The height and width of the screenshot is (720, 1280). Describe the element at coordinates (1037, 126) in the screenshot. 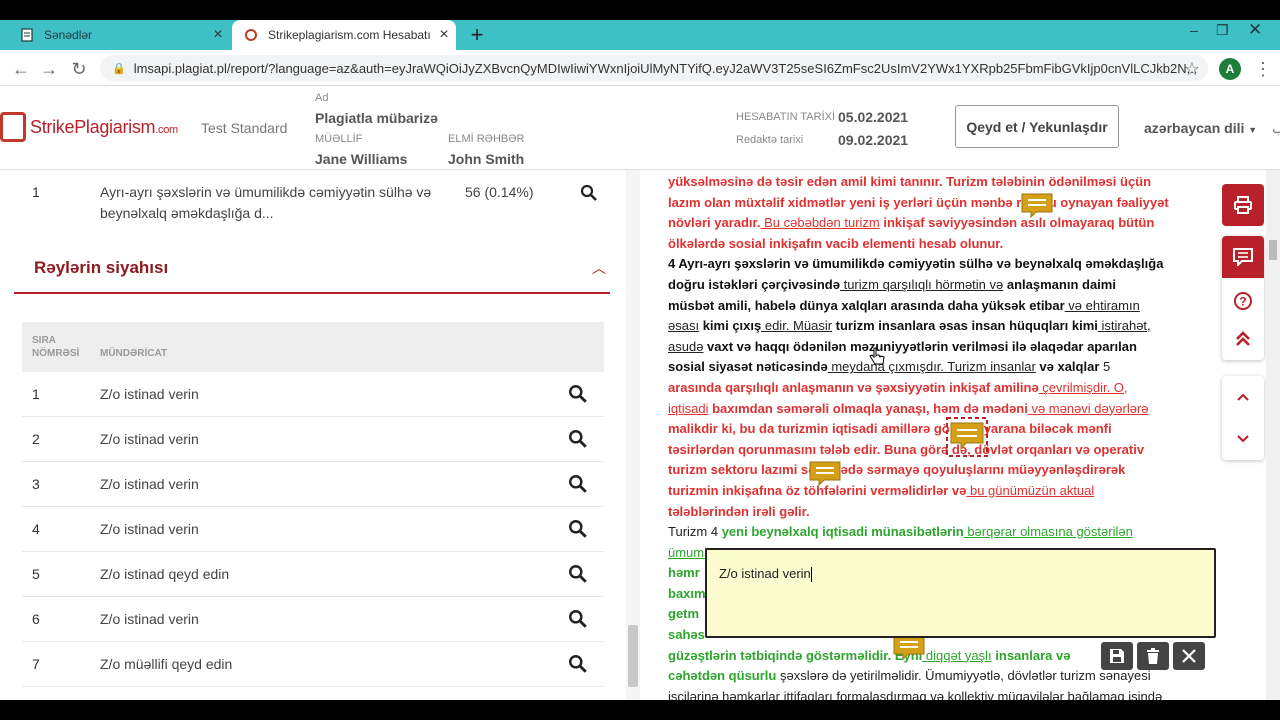

I see `save-finalize-button: Qeyd et / Yekunlaşdır` at that location.